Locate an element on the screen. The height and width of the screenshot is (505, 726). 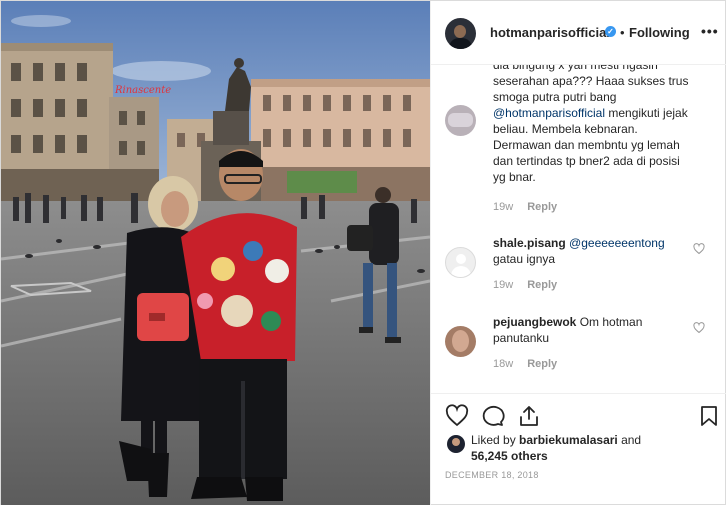
liker-avatar is located at coordinates (456, 444).